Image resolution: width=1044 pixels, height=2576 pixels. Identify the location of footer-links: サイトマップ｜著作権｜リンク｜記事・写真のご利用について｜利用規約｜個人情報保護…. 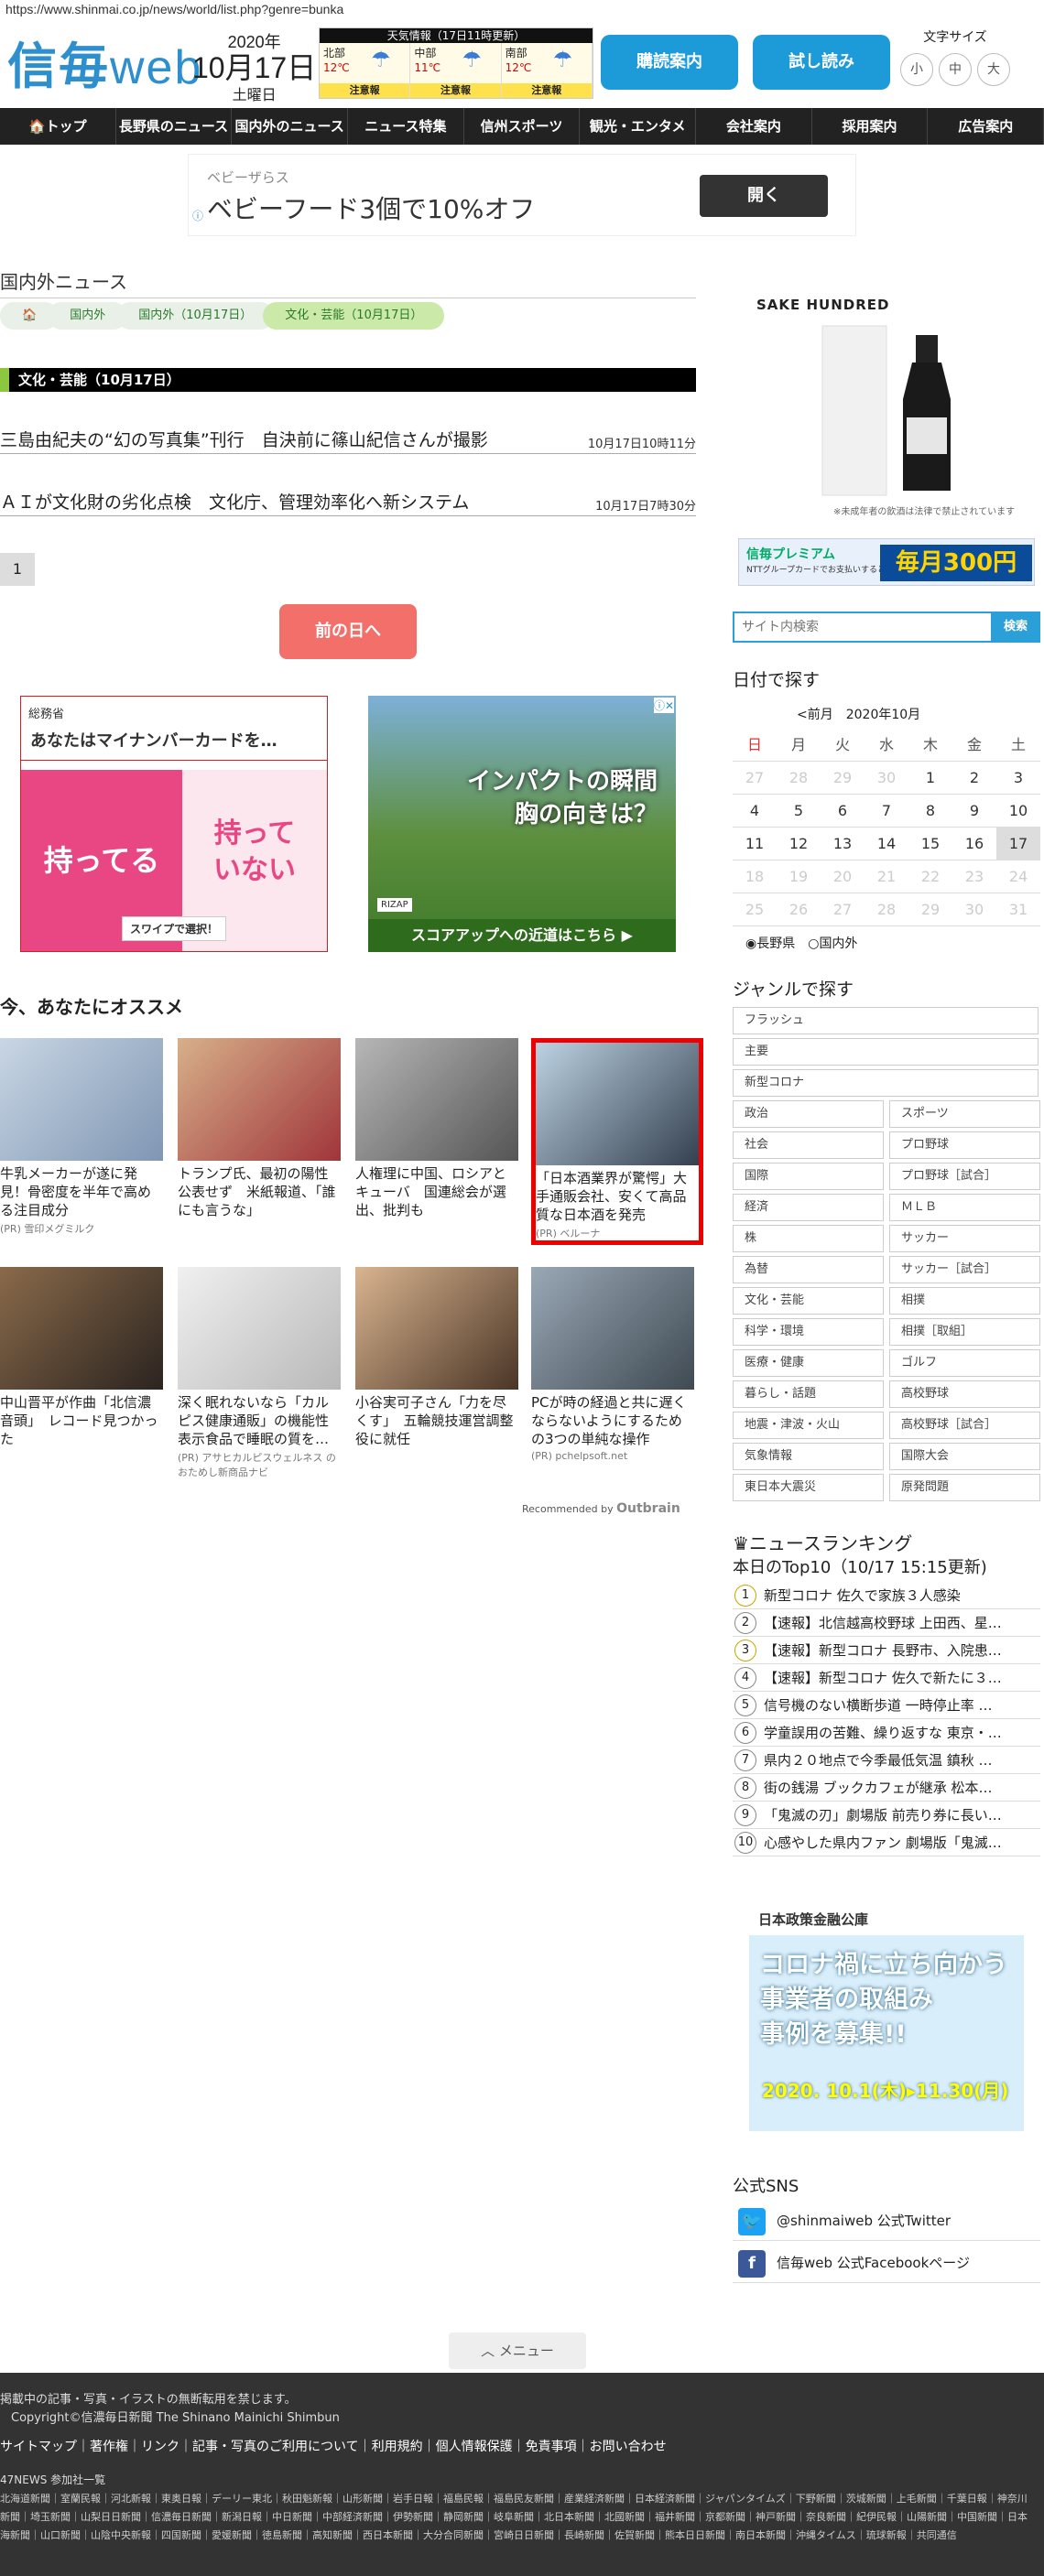
(333, 2446).